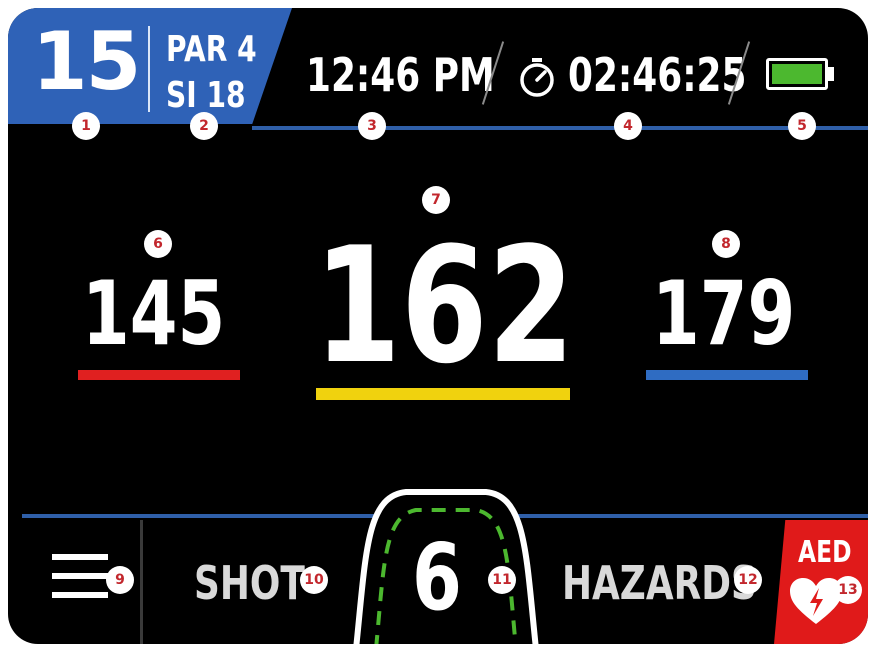 Image resolution: width=877 pixels, height=648 pixels. Describe the element at coordinates (211, 49) in the screenshot. I see `par-value: PAR 4` at that location.